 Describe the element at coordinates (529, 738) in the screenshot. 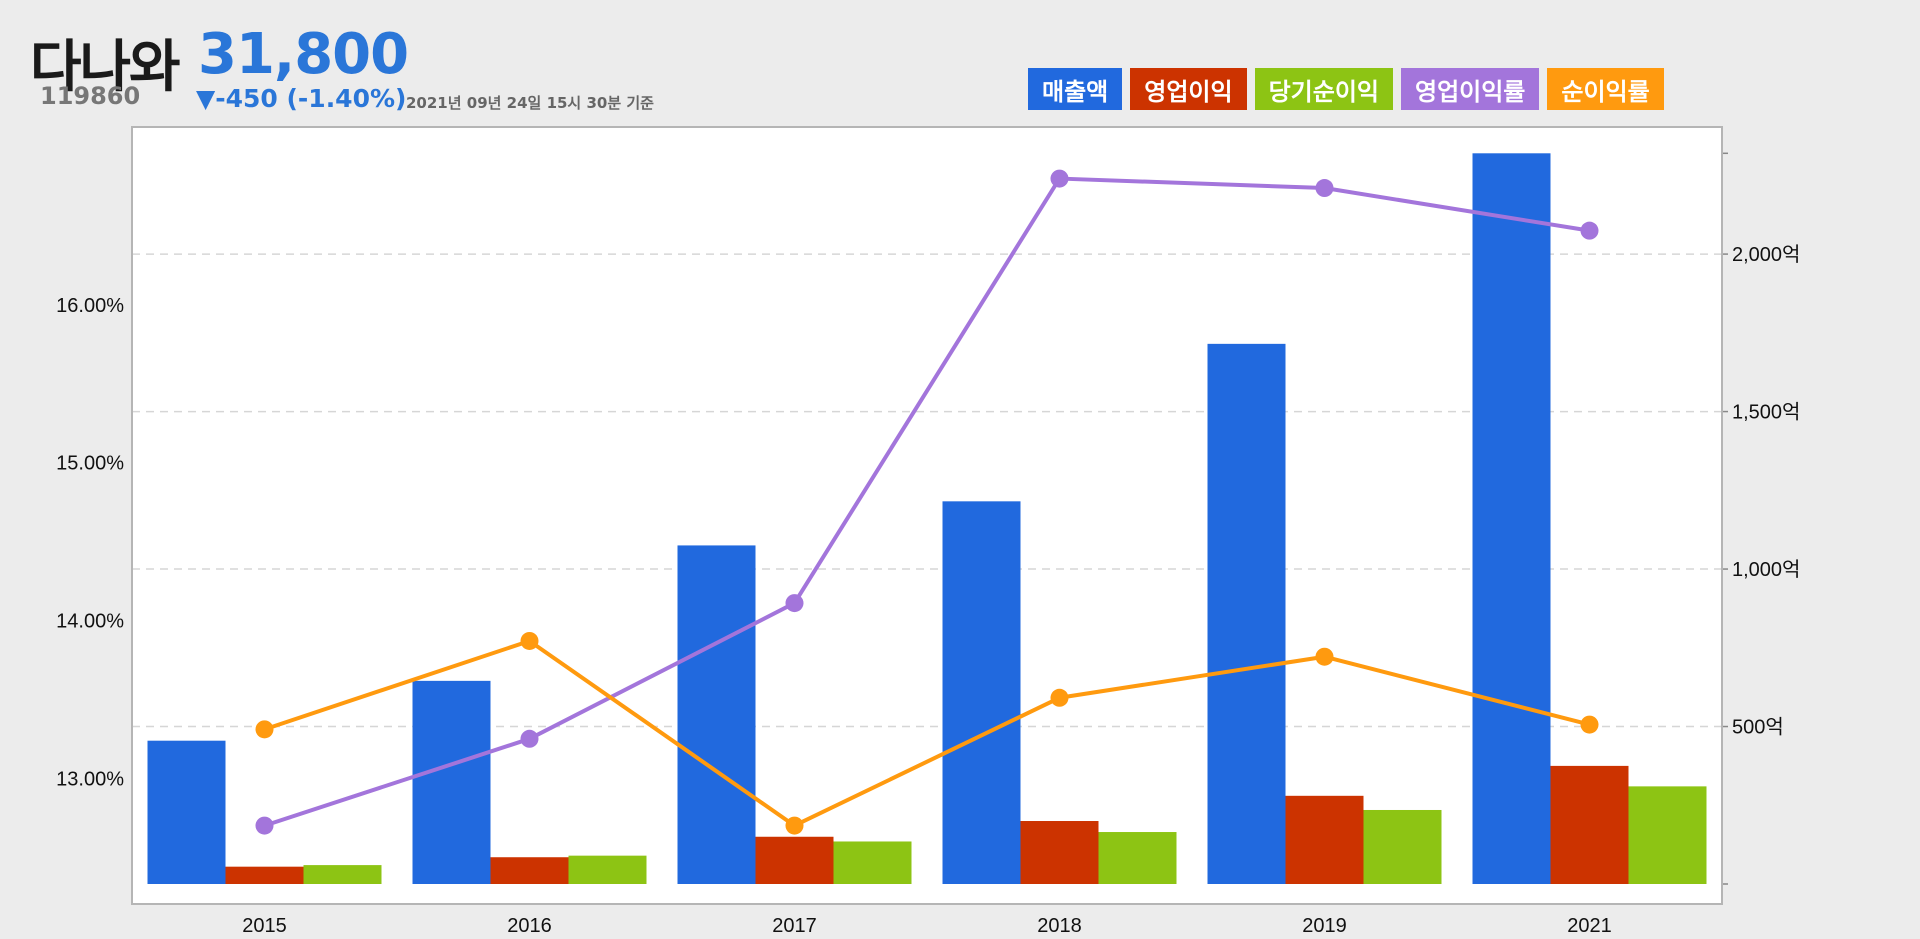

I see `point-operating-margin-2016` at that location.